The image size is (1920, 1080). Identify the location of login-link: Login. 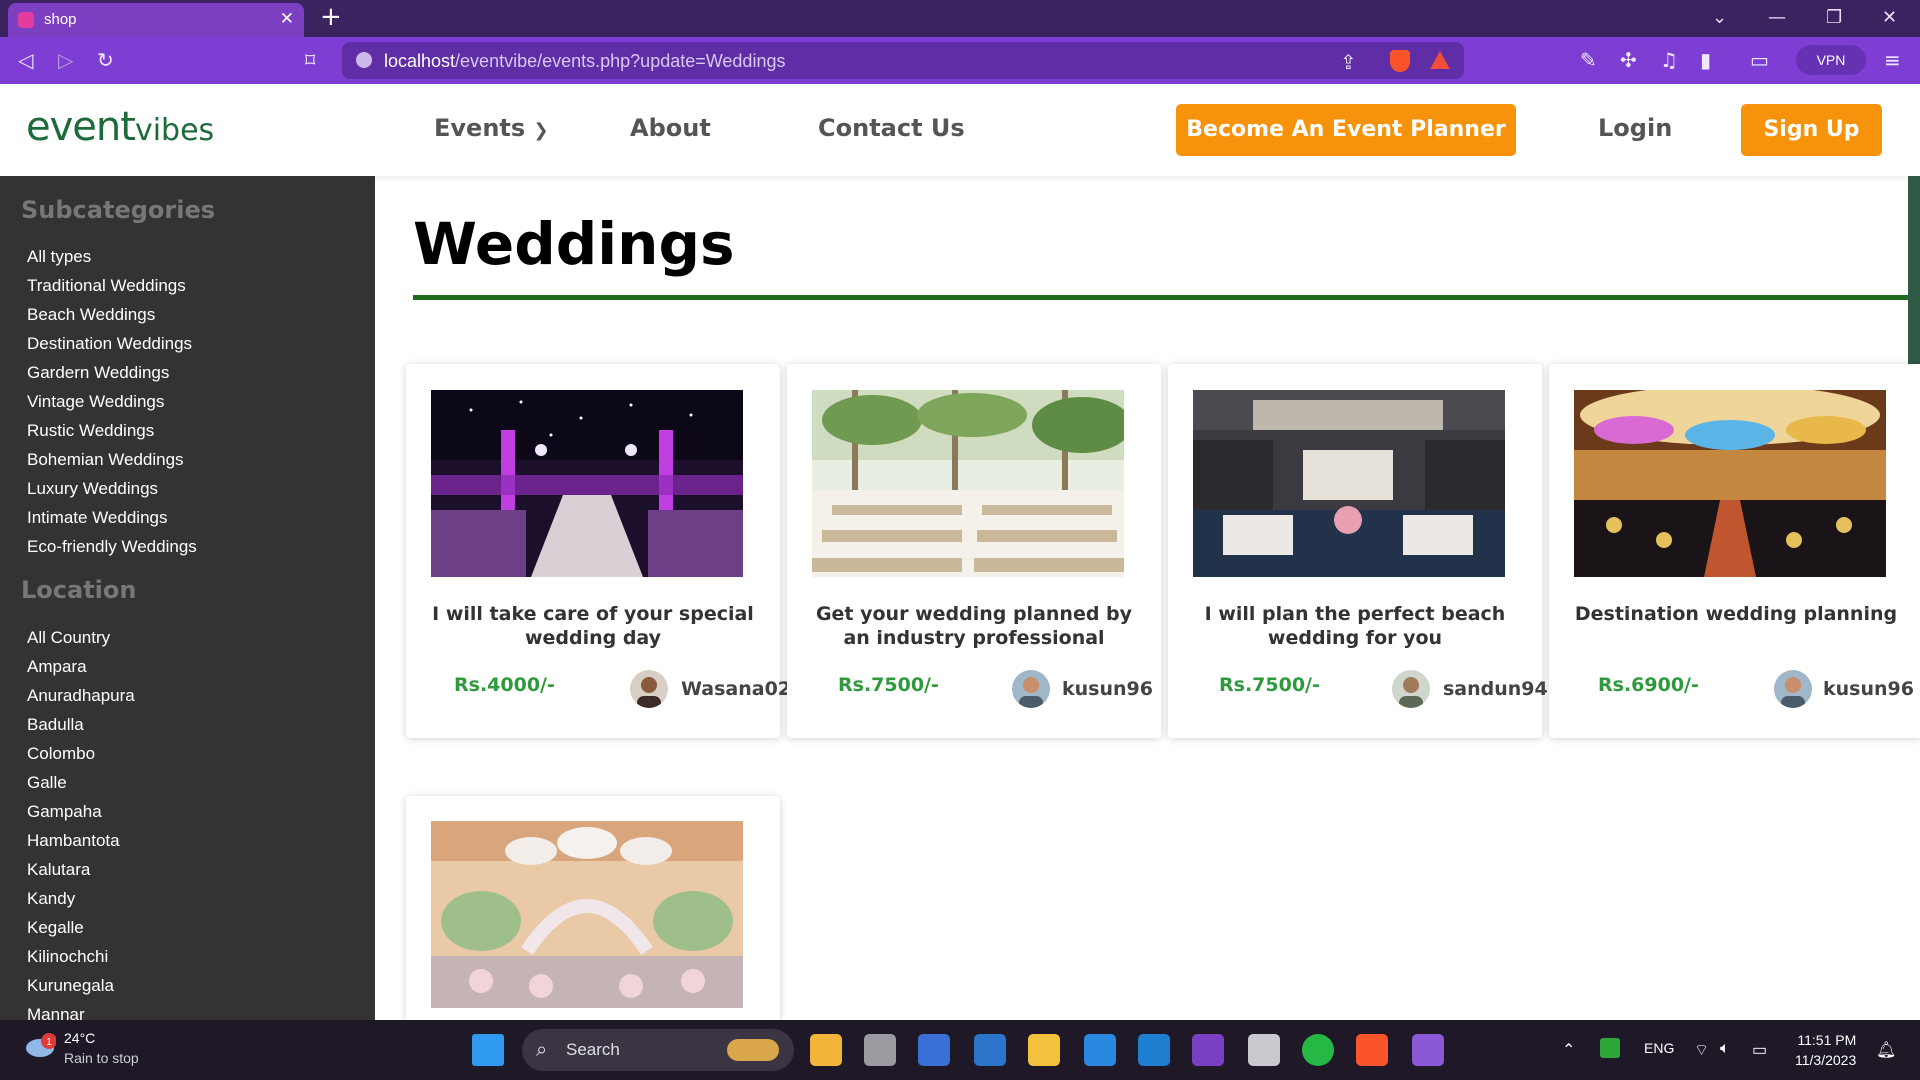
(1635, 128).